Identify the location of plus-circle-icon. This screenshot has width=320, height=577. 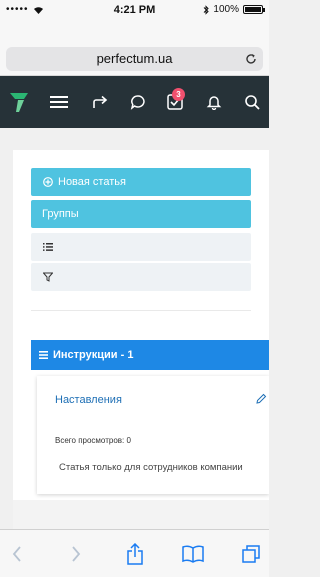
(48, 182).